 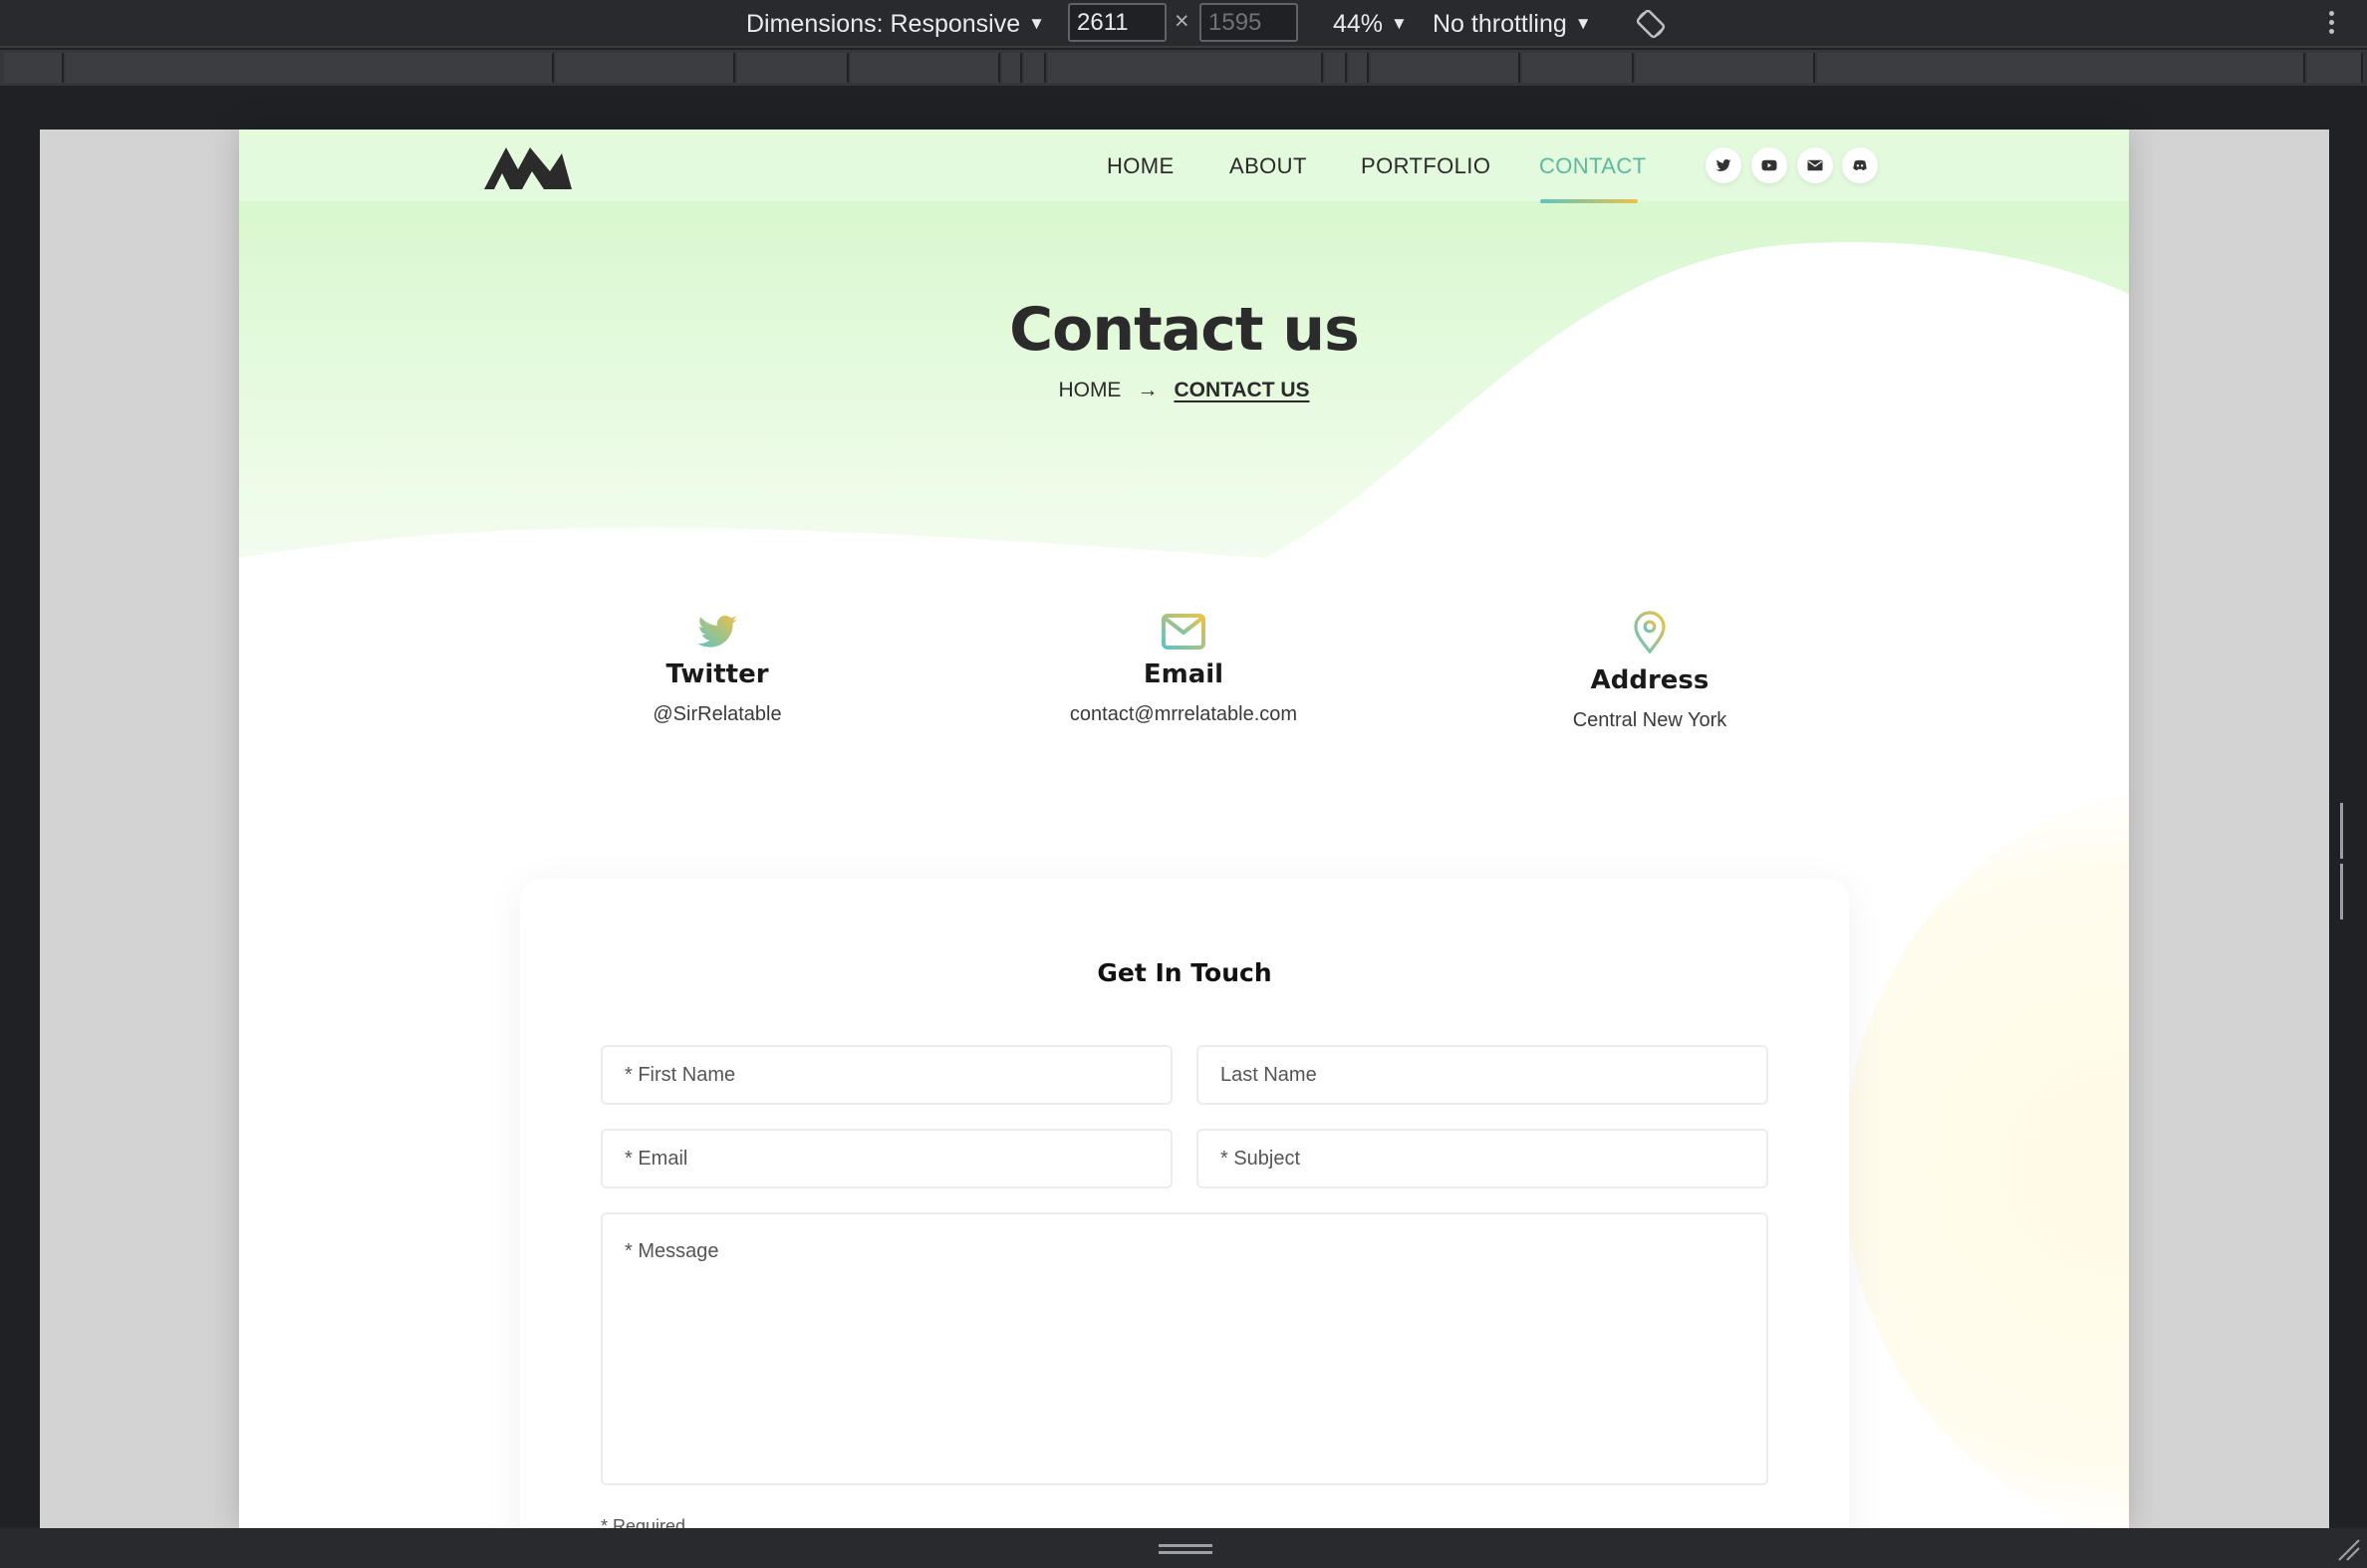 I want to click on card-title: Twitter, so click(x=717, y=674).